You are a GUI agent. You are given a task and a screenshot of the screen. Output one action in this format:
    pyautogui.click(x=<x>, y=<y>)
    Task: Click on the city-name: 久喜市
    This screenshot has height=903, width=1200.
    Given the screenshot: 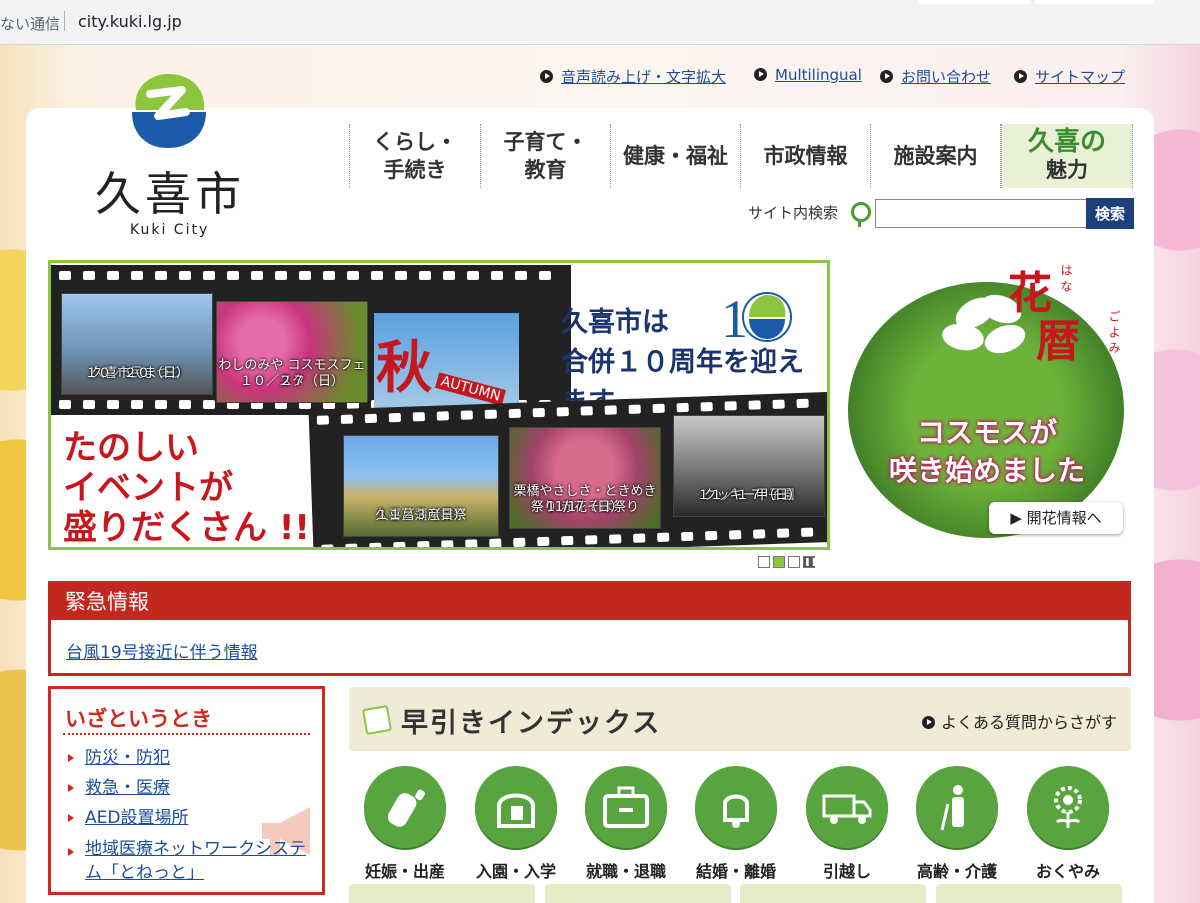 What is the action you would take?
    pyautogui.click(x=170, y=194)
    